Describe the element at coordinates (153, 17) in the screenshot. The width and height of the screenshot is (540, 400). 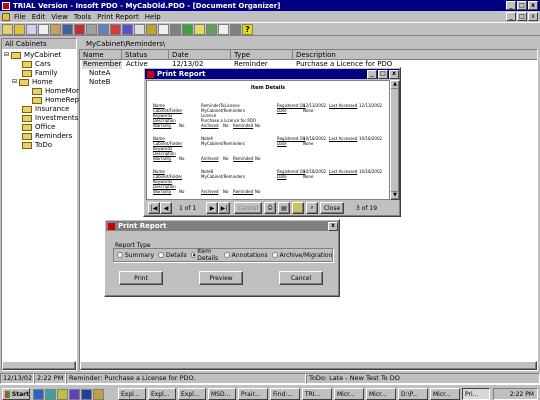
I see `menu-help: Help` at that location.